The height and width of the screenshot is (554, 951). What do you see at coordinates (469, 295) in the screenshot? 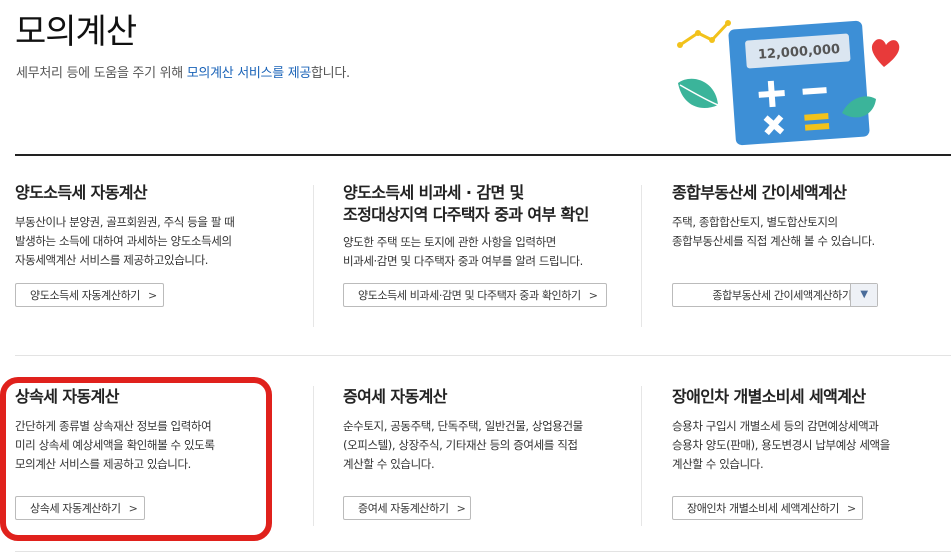
I see `button-label: 양도소득세 비과세·감면 및 다주택자 중과 확인하기` at bounding box center [469, 295].